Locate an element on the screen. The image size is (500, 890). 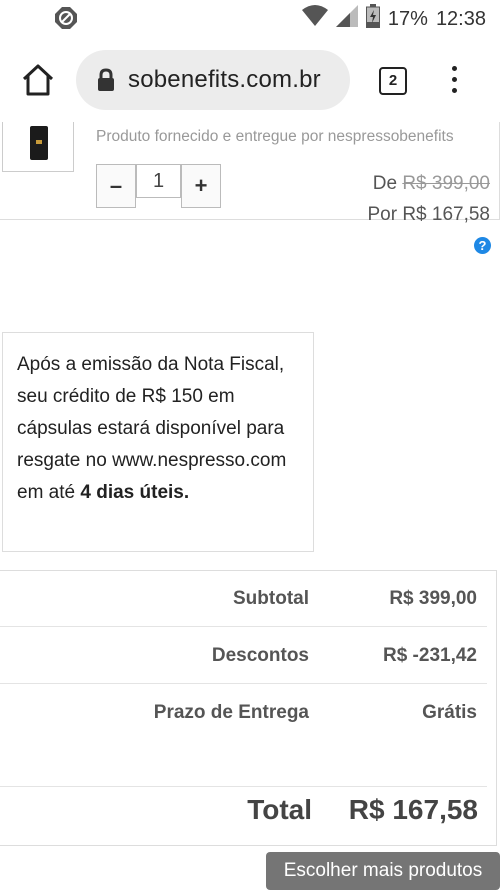
lock-icon is located at coordinates (106, 80).